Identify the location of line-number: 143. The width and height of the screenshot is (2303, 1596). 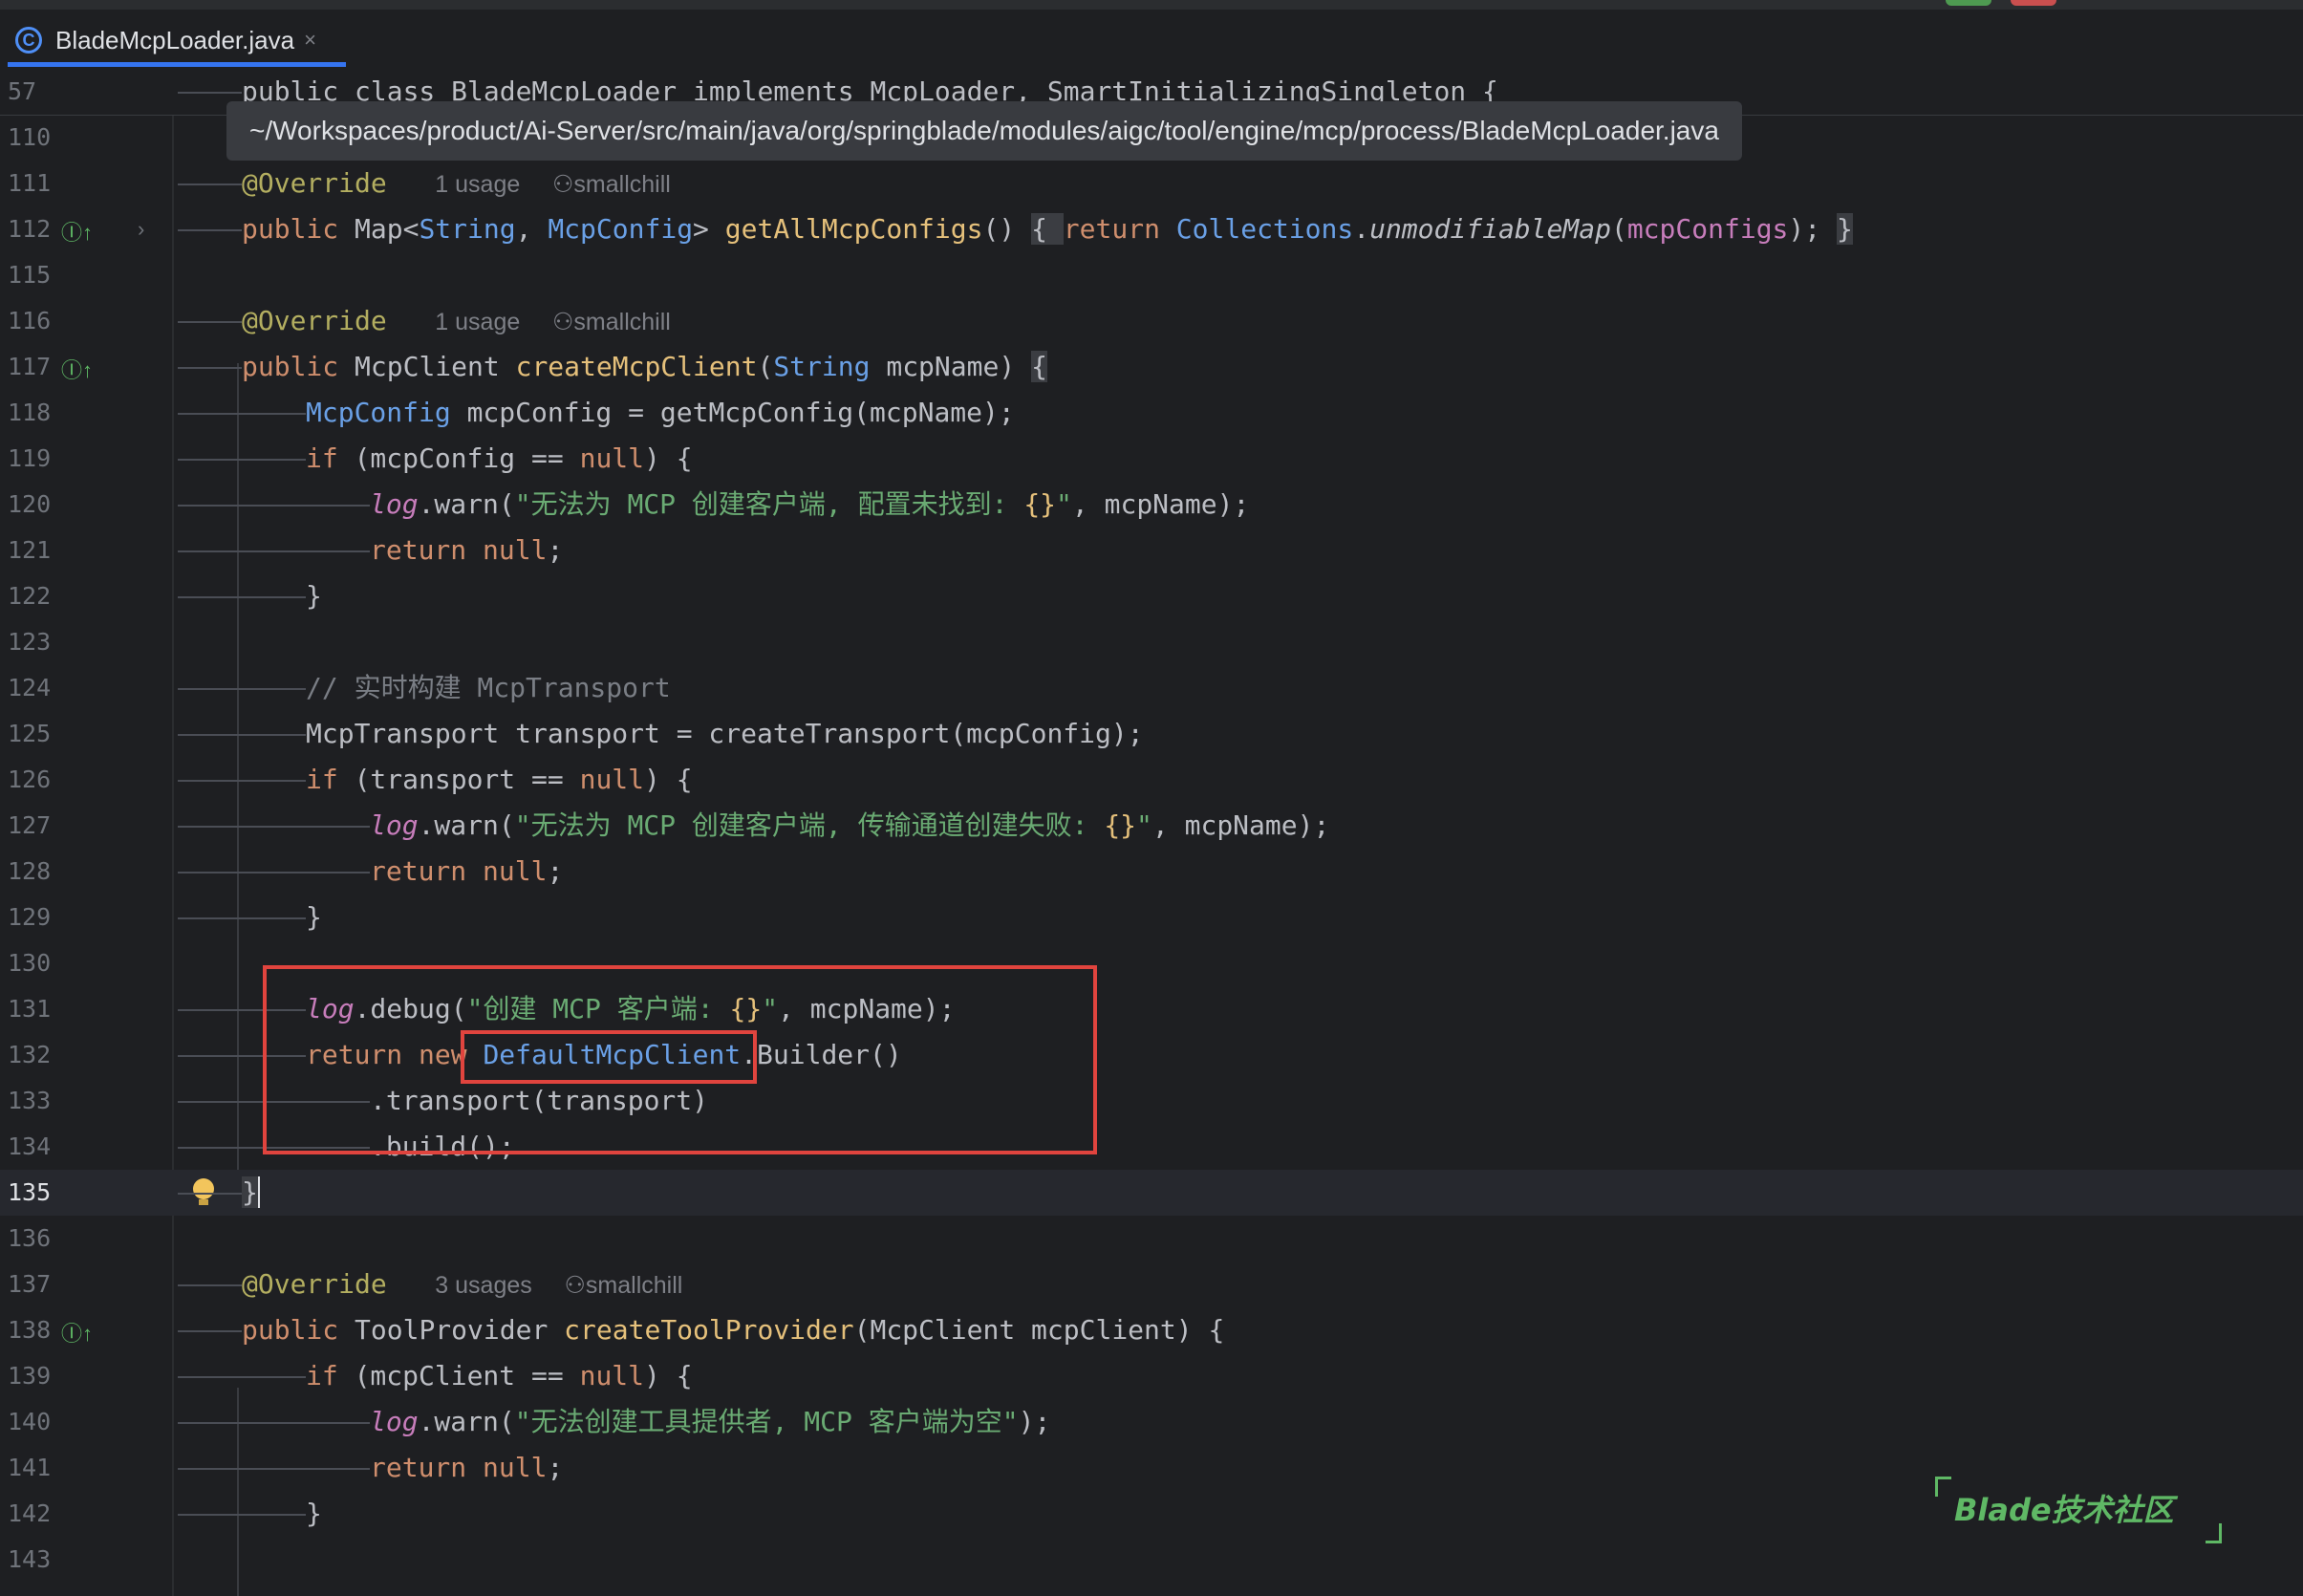
(30, 1559).